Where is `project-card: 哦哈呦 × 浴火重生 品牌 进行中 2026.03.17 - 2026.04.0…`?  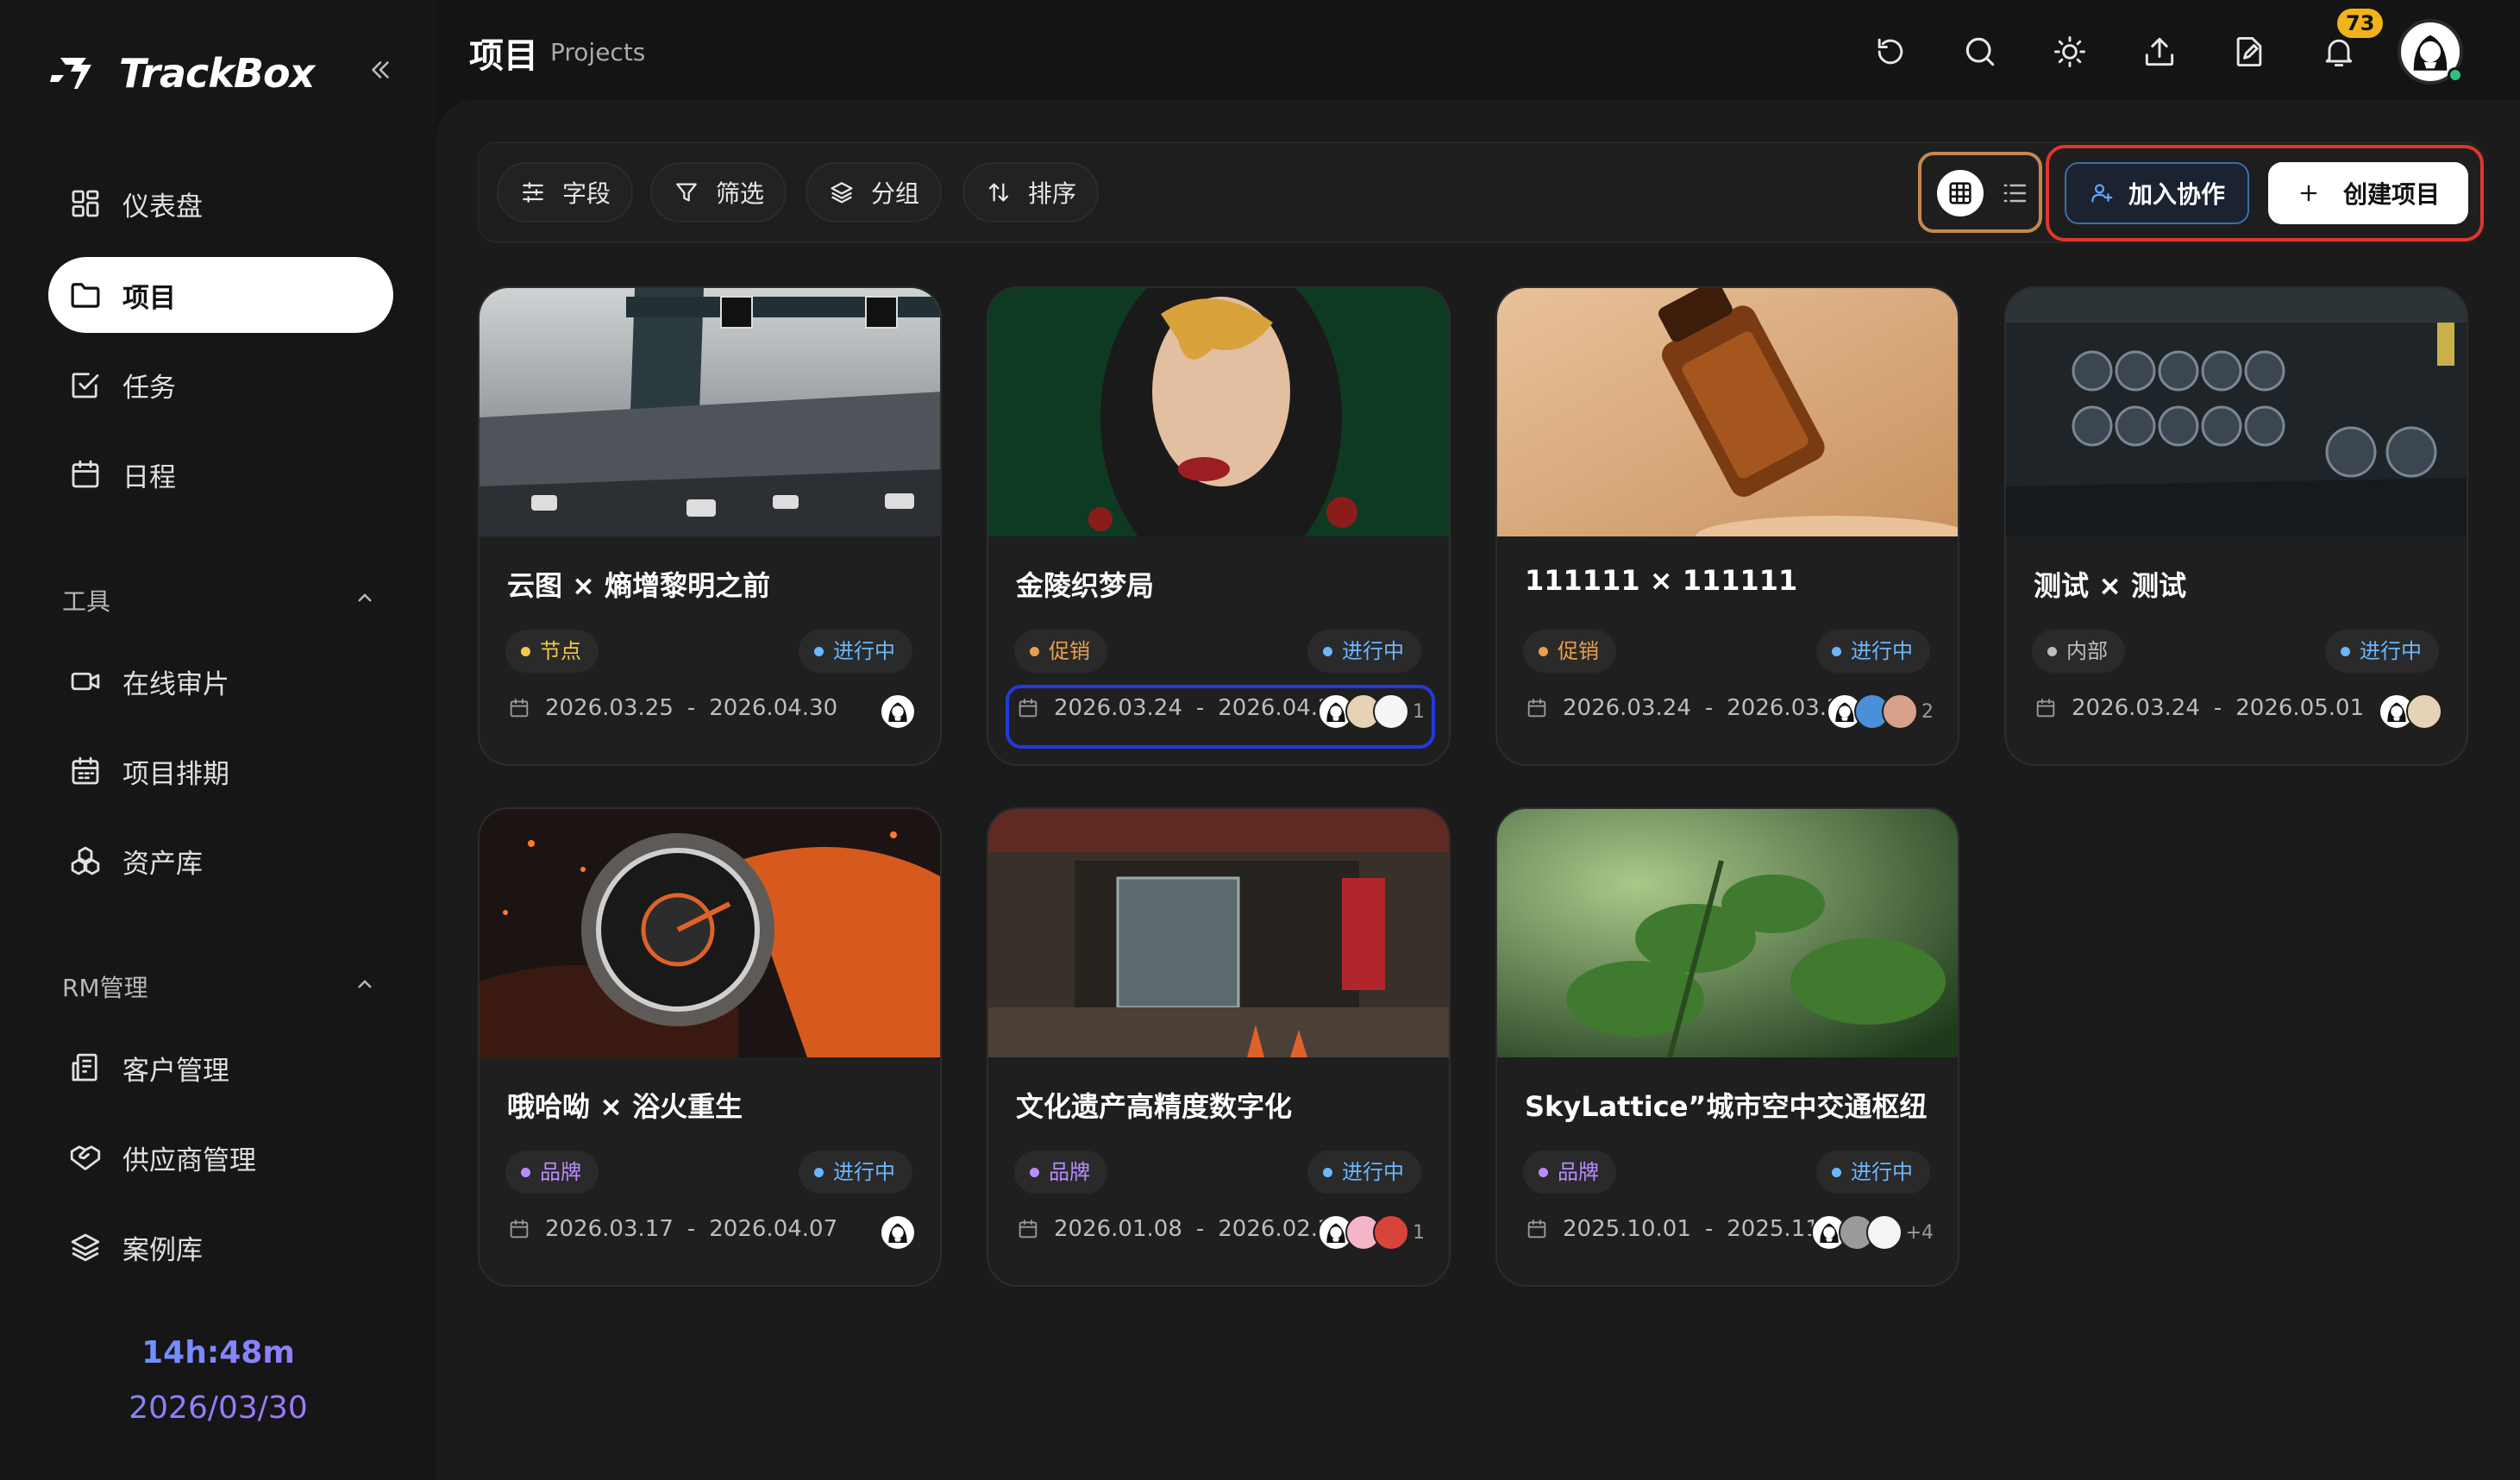 project-card: 哦哈呦 × 浴火重生 品牌 进行中 2026.03.17 - 2026.04.0… is located at coordinates (710, 1047).